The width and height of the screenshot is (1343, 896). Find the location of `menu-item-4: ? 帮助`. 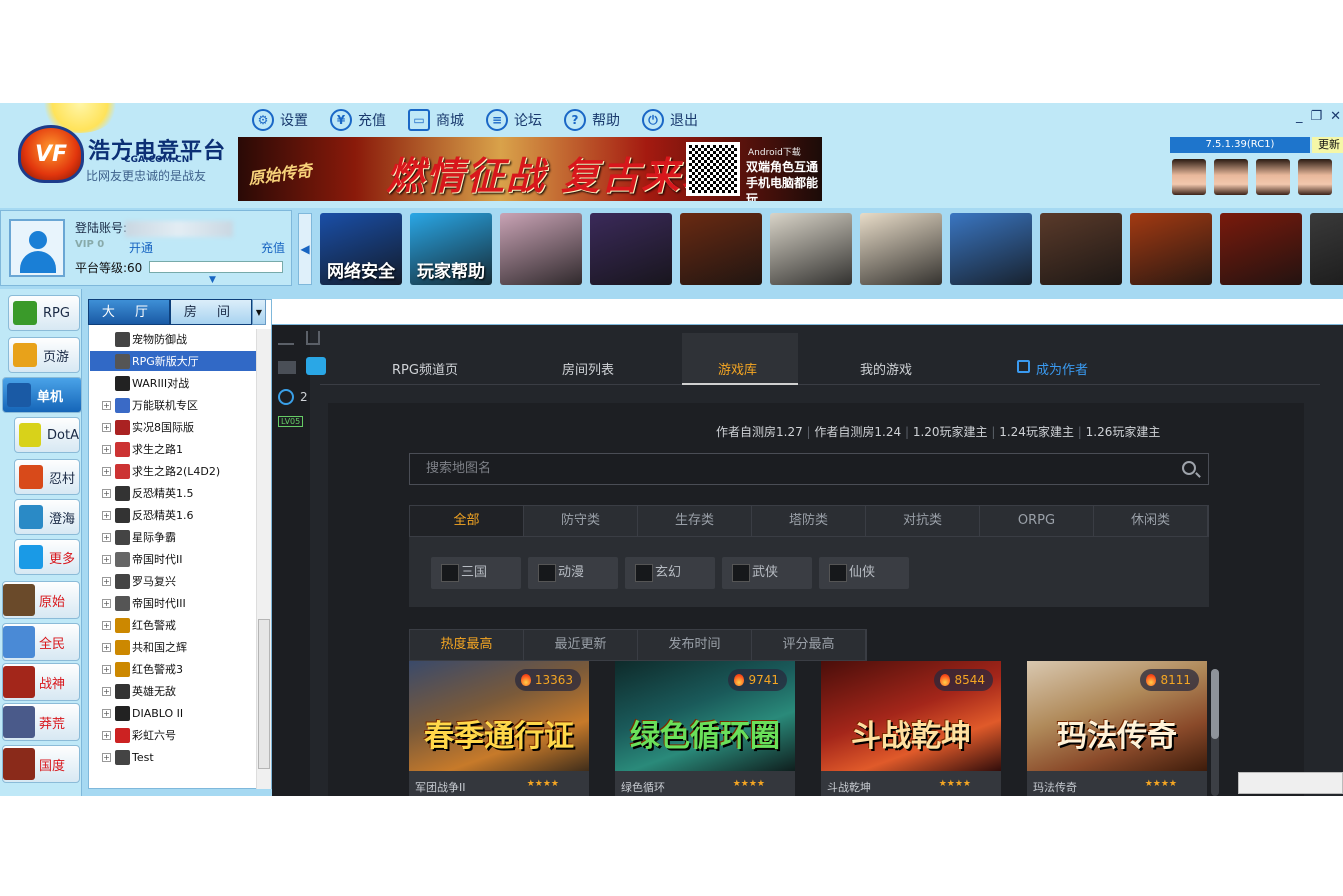

menu-item-4: ? 帮助 is located at coordinates (592, 120).